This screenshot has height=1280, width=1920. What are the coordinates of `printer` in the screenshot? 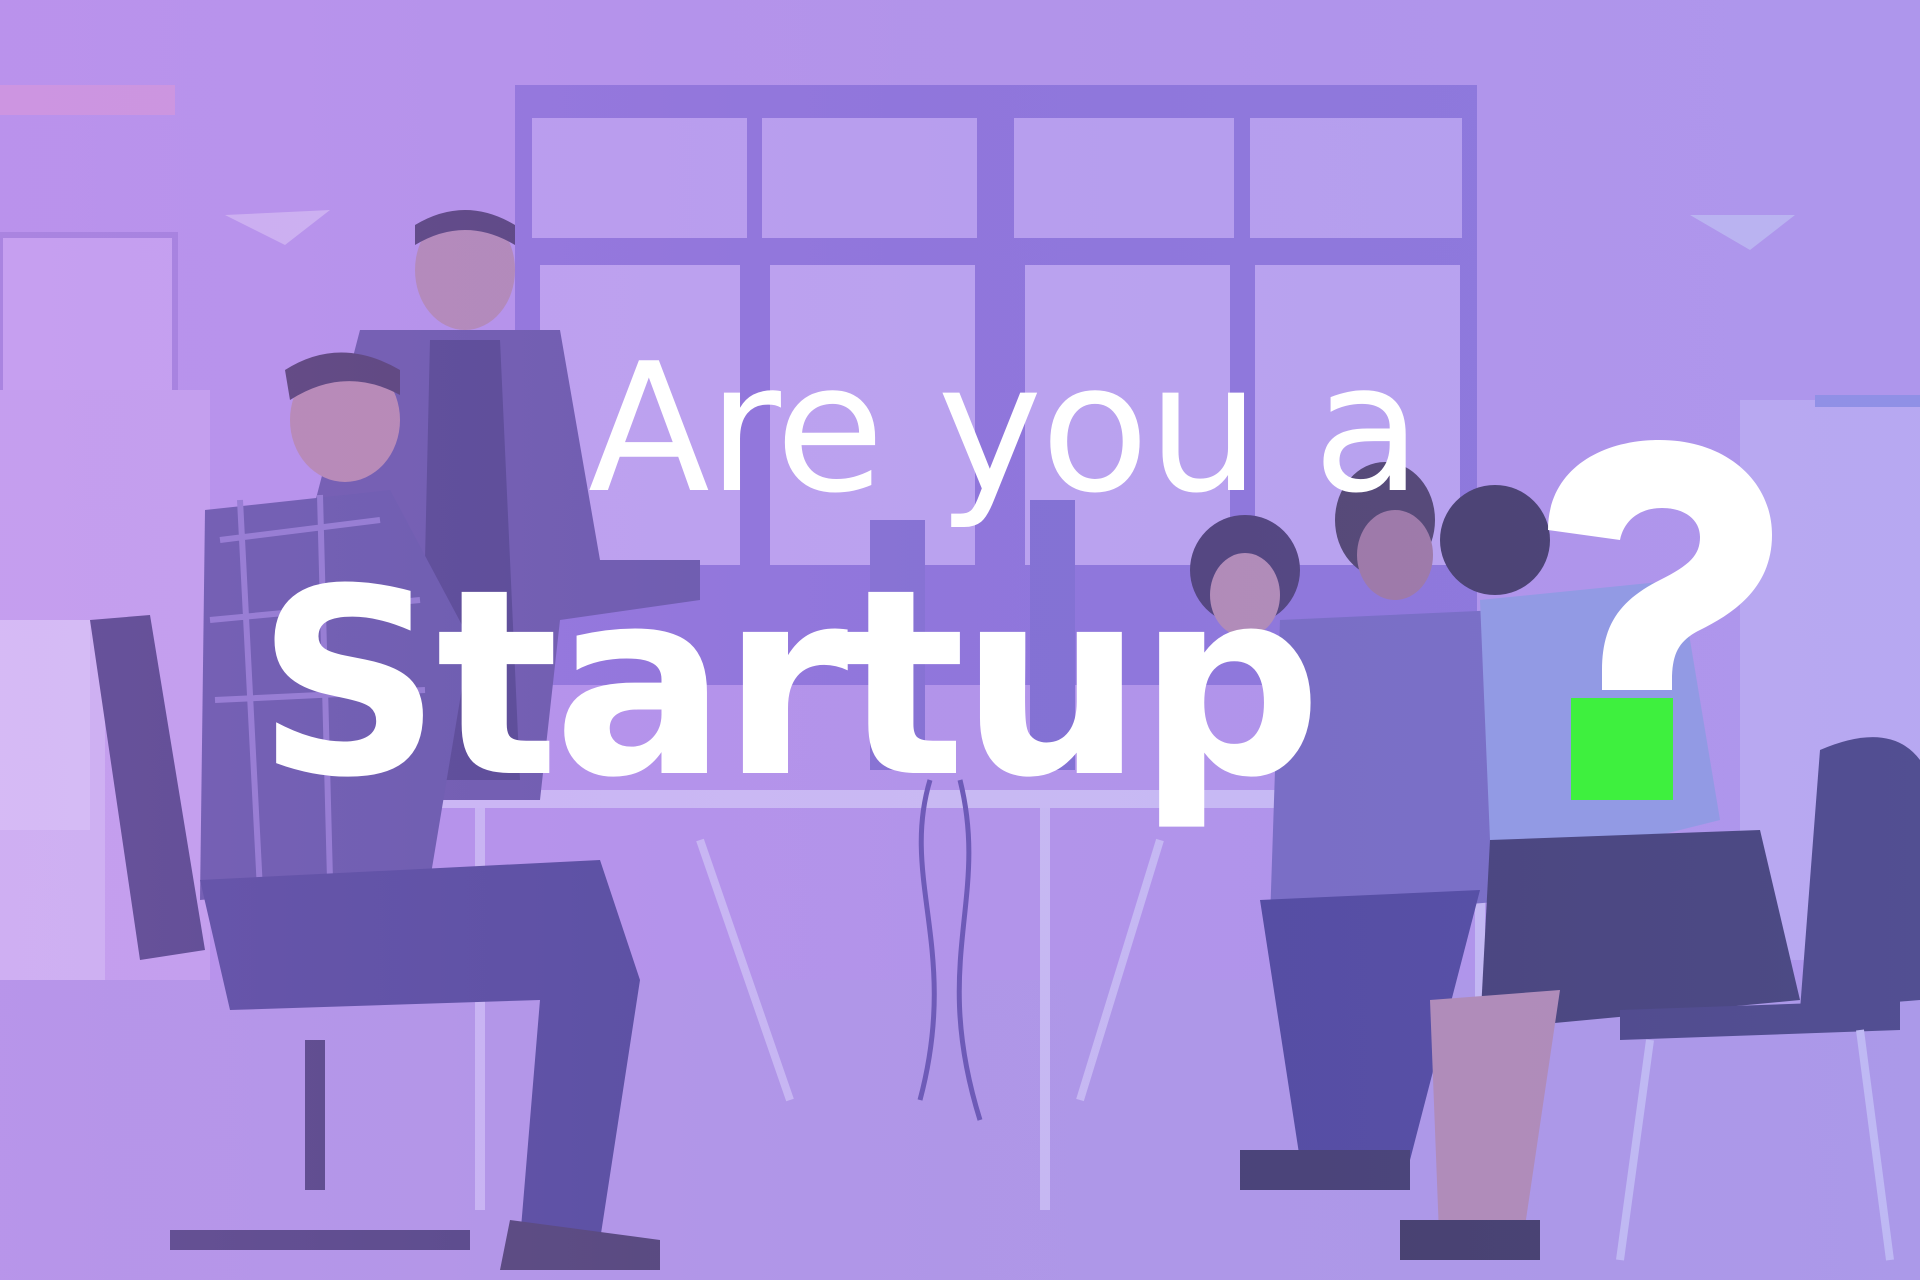 It's located at (45, 725).